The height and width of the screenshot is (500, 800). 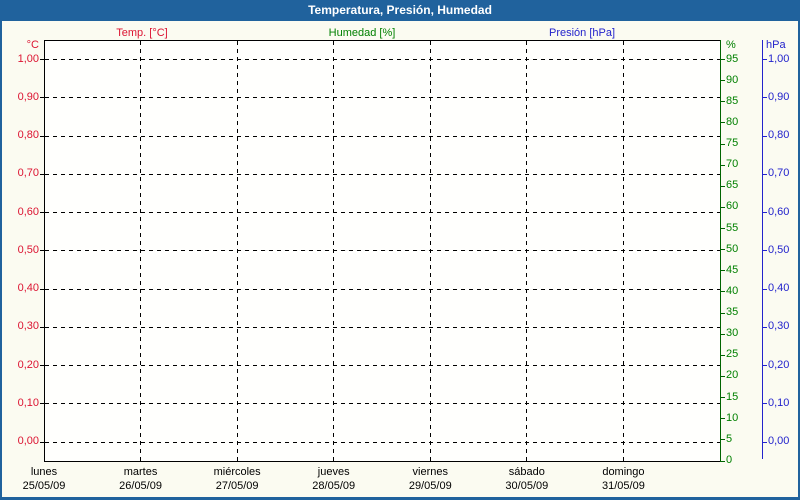 I want to click on temp-axis-tick-label: 0,00, so click(x=28, y=441).